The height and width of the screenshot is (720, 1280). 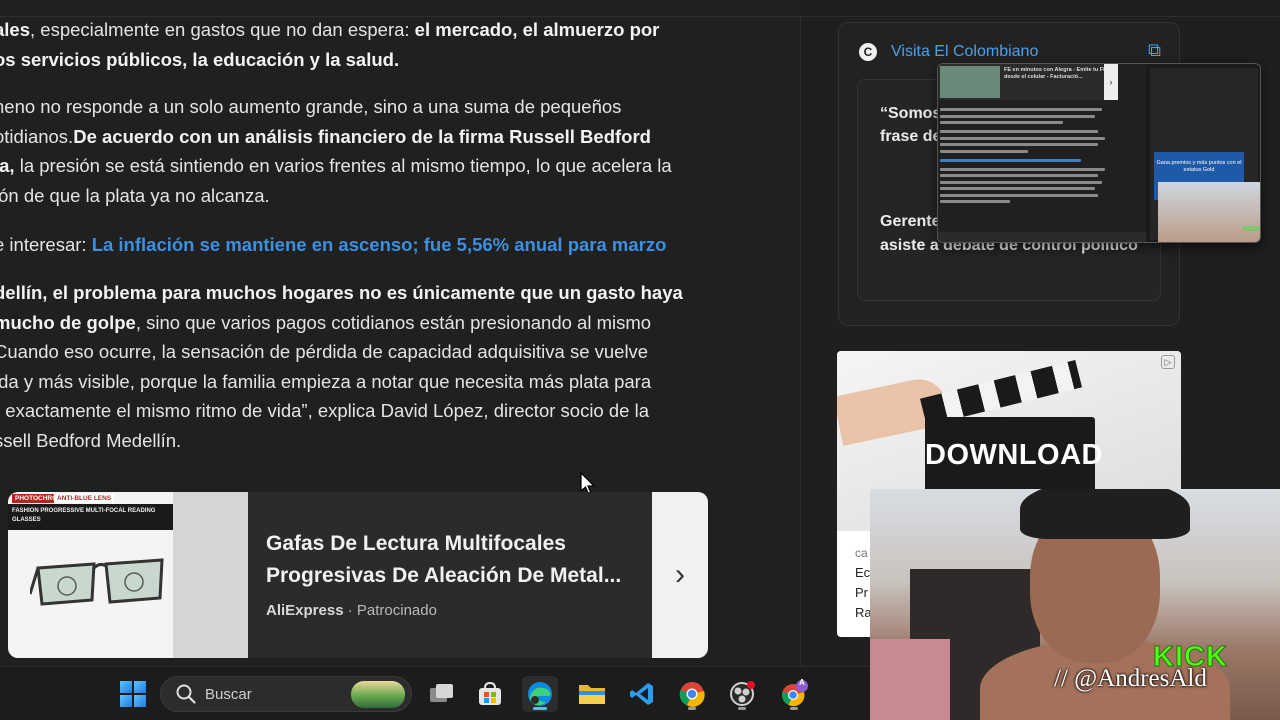 What do you see at coordinates (286, 694) in the screenshot?
I see `taskbar-search: Buscar` at bounding box center [286, 694].